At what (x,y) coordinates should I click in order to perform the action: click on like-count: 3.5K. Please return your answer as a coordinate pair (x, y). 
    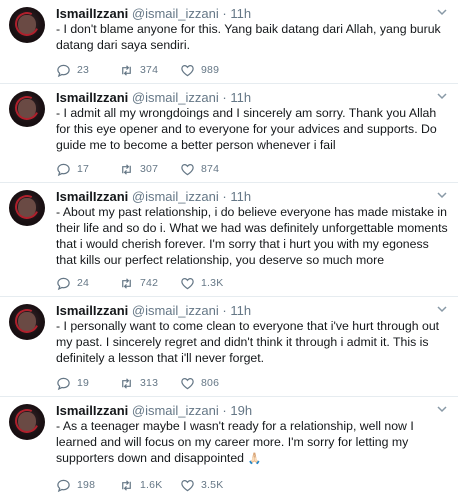
    Looking at the image, I should click on (212, 485).